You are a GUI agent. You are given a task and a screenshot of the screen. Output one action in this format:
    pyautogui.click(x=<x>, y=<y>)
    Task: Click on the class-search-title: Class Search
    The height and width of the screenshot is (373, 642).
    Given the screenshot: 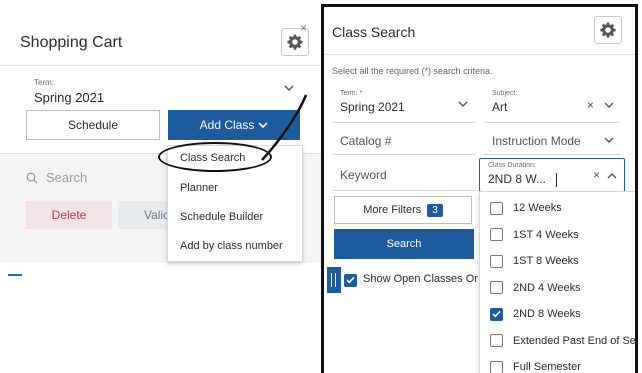 What is the action you would take?
    pyautogui.click(x=374, y=32)
    